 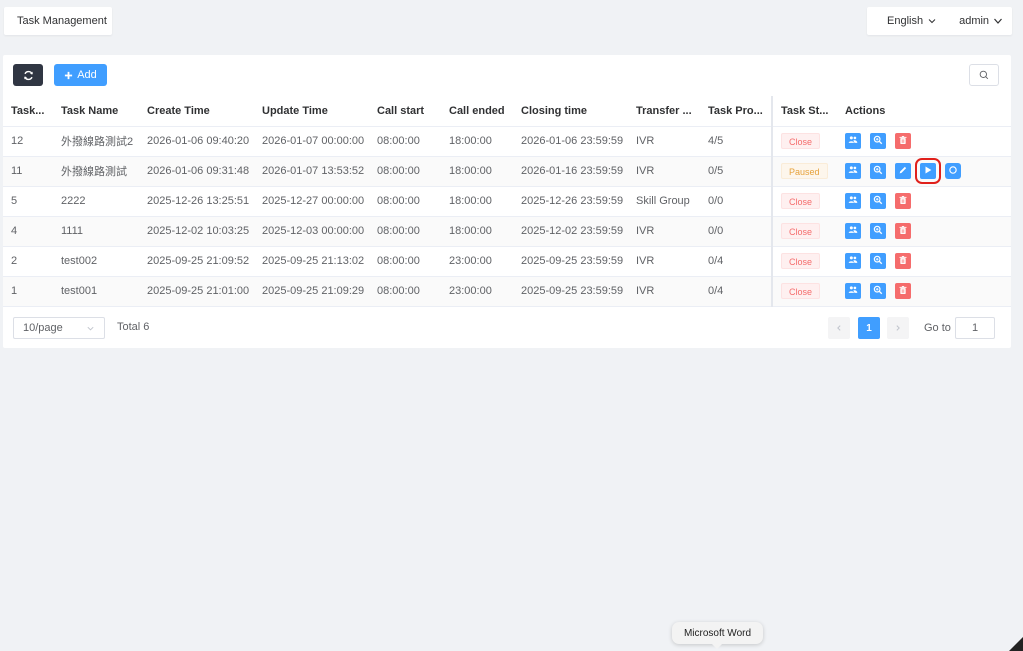 What do you see at coordinates (87, 75) in the screenshot?
I see `add-label: Add` at bounding box center [87, 75].